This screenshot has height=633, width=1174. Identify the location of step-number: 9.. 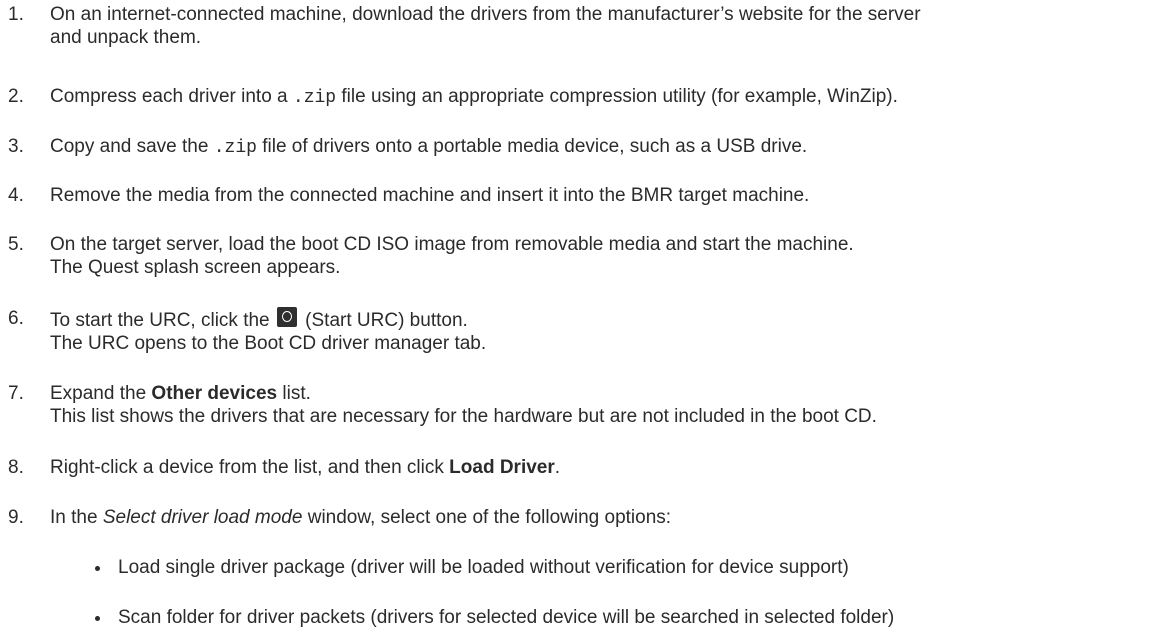
(16, 517).